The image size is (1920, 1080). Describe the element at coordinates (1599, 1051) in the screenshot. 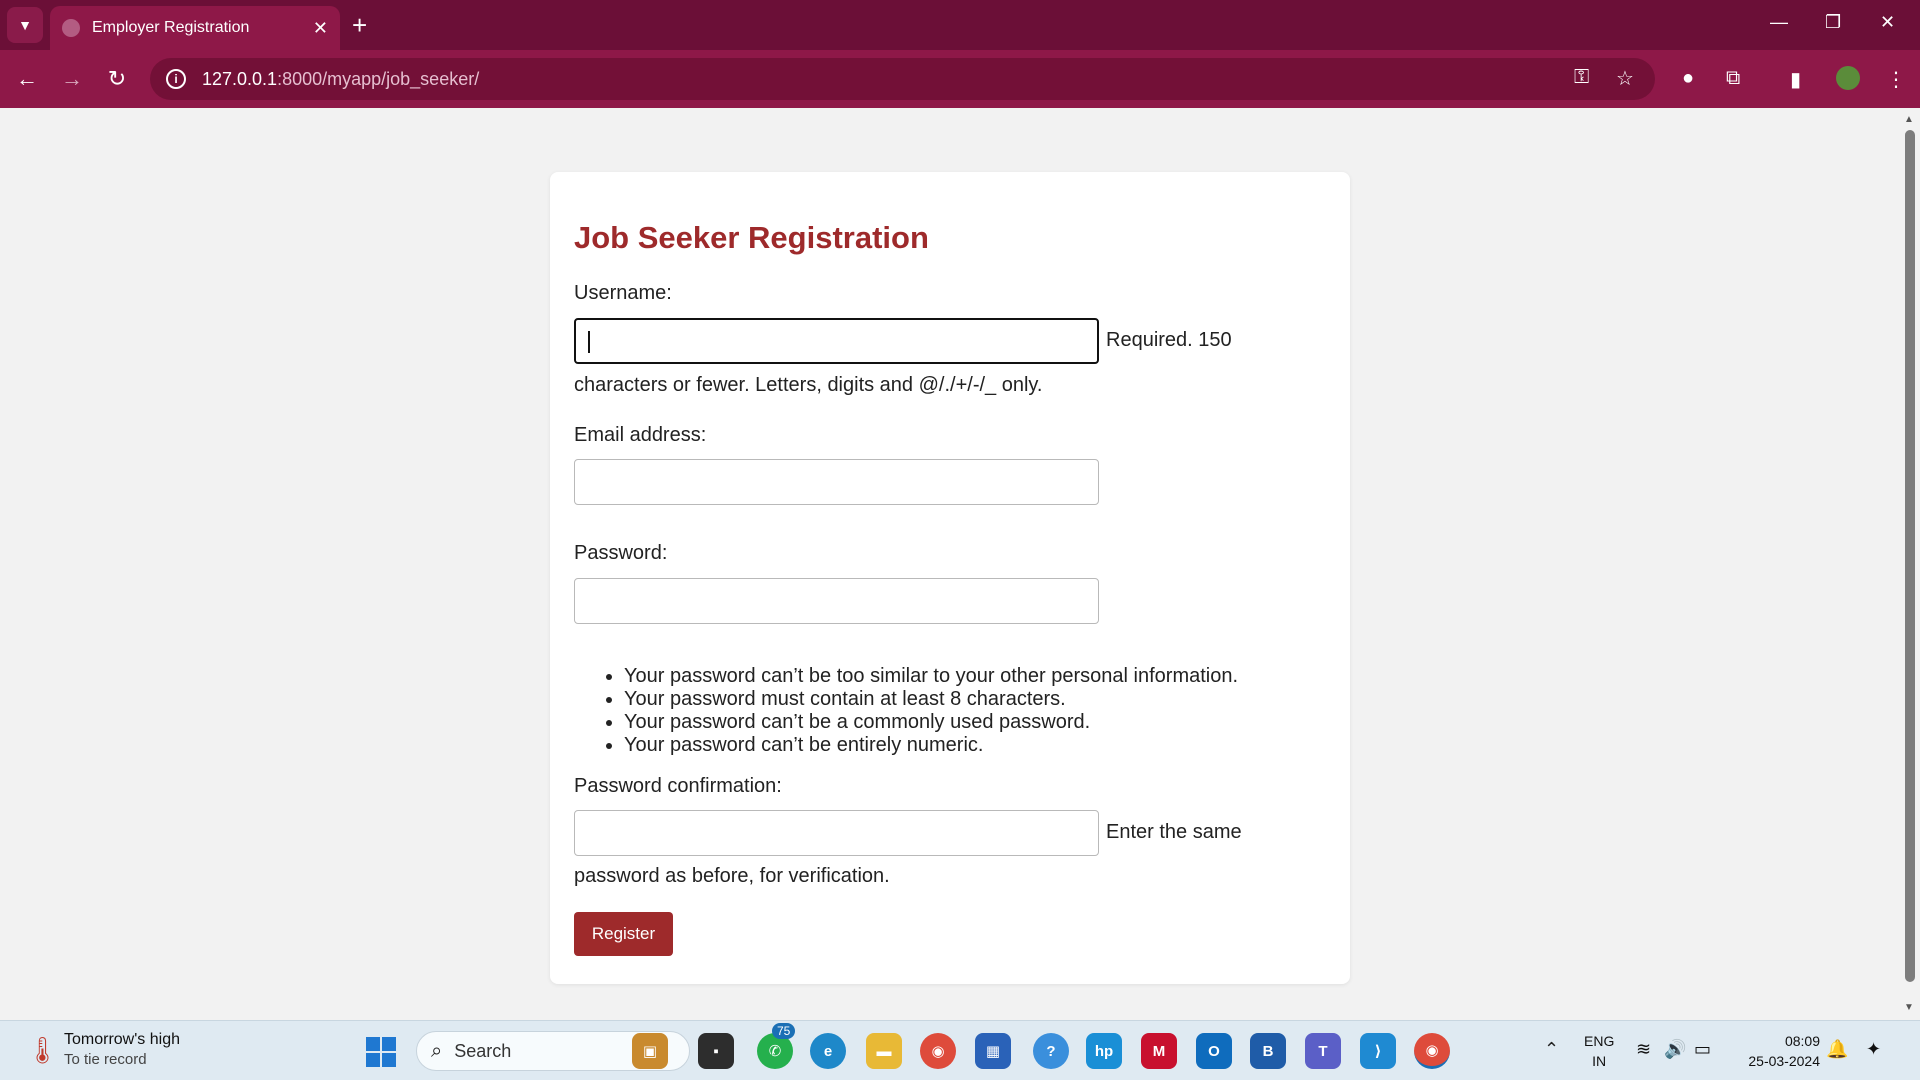

I see `language-indicator: ENG IN` at that location.